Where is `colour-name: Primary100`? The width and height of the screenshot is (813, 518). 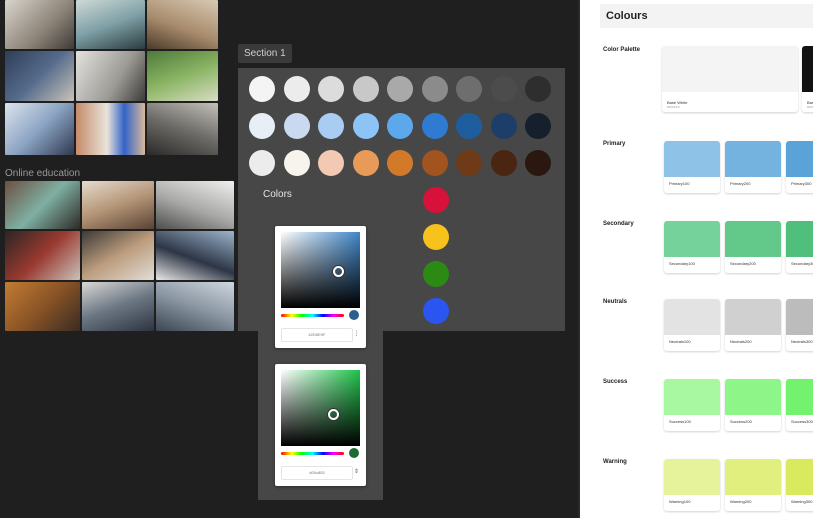 colour-name: Primary100 is located at coordinates (679, 183).